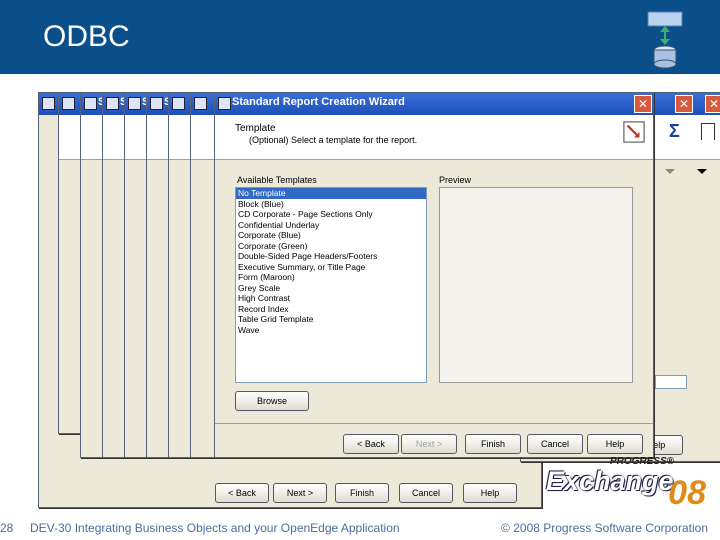 This screenshot has height=540, width=720. Describe the element at coordinates (687, 493) in the screenshot. I see `year-wordmark: 08` at that location.